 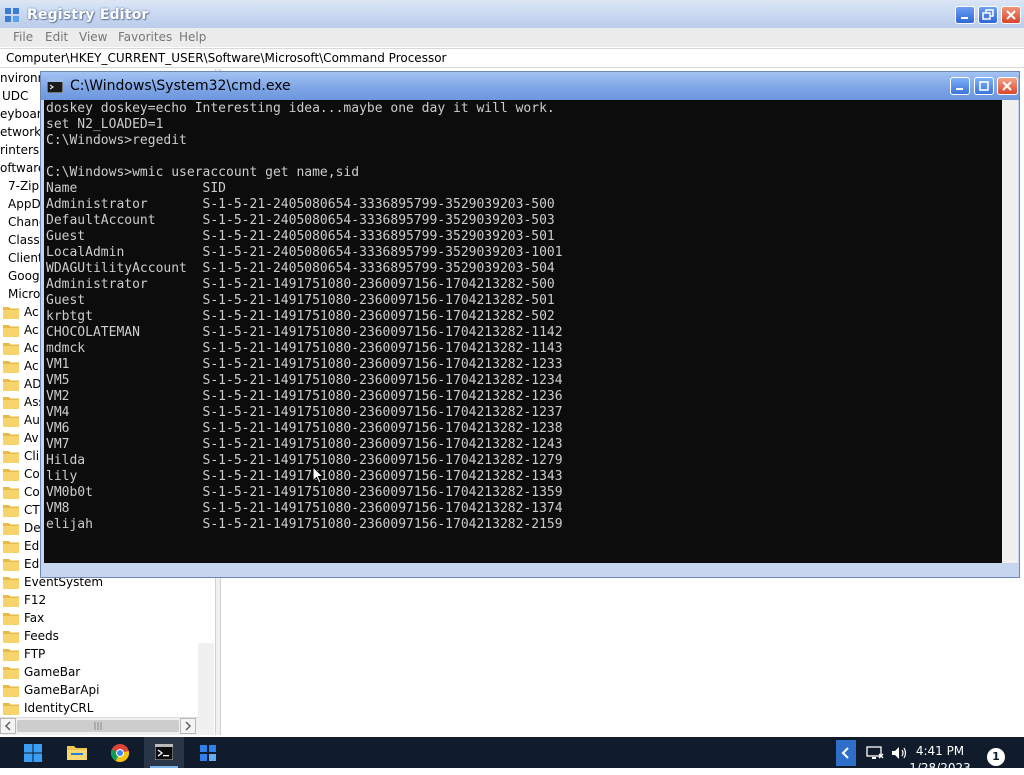 I want to click on tree-item-label: Cli, so click(x=32, y=456).